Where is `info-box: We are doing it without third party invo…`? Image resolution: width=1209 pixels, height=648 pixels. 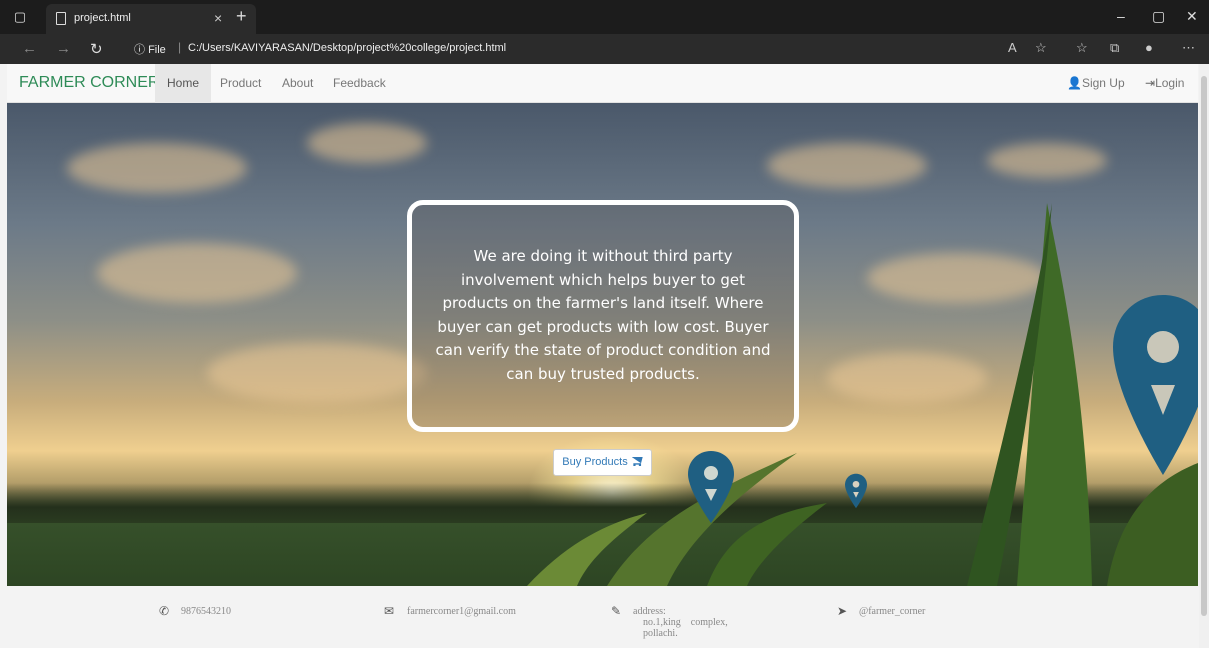
info-box: We are doing it without third party invo… is located at coordinates (603, 316).